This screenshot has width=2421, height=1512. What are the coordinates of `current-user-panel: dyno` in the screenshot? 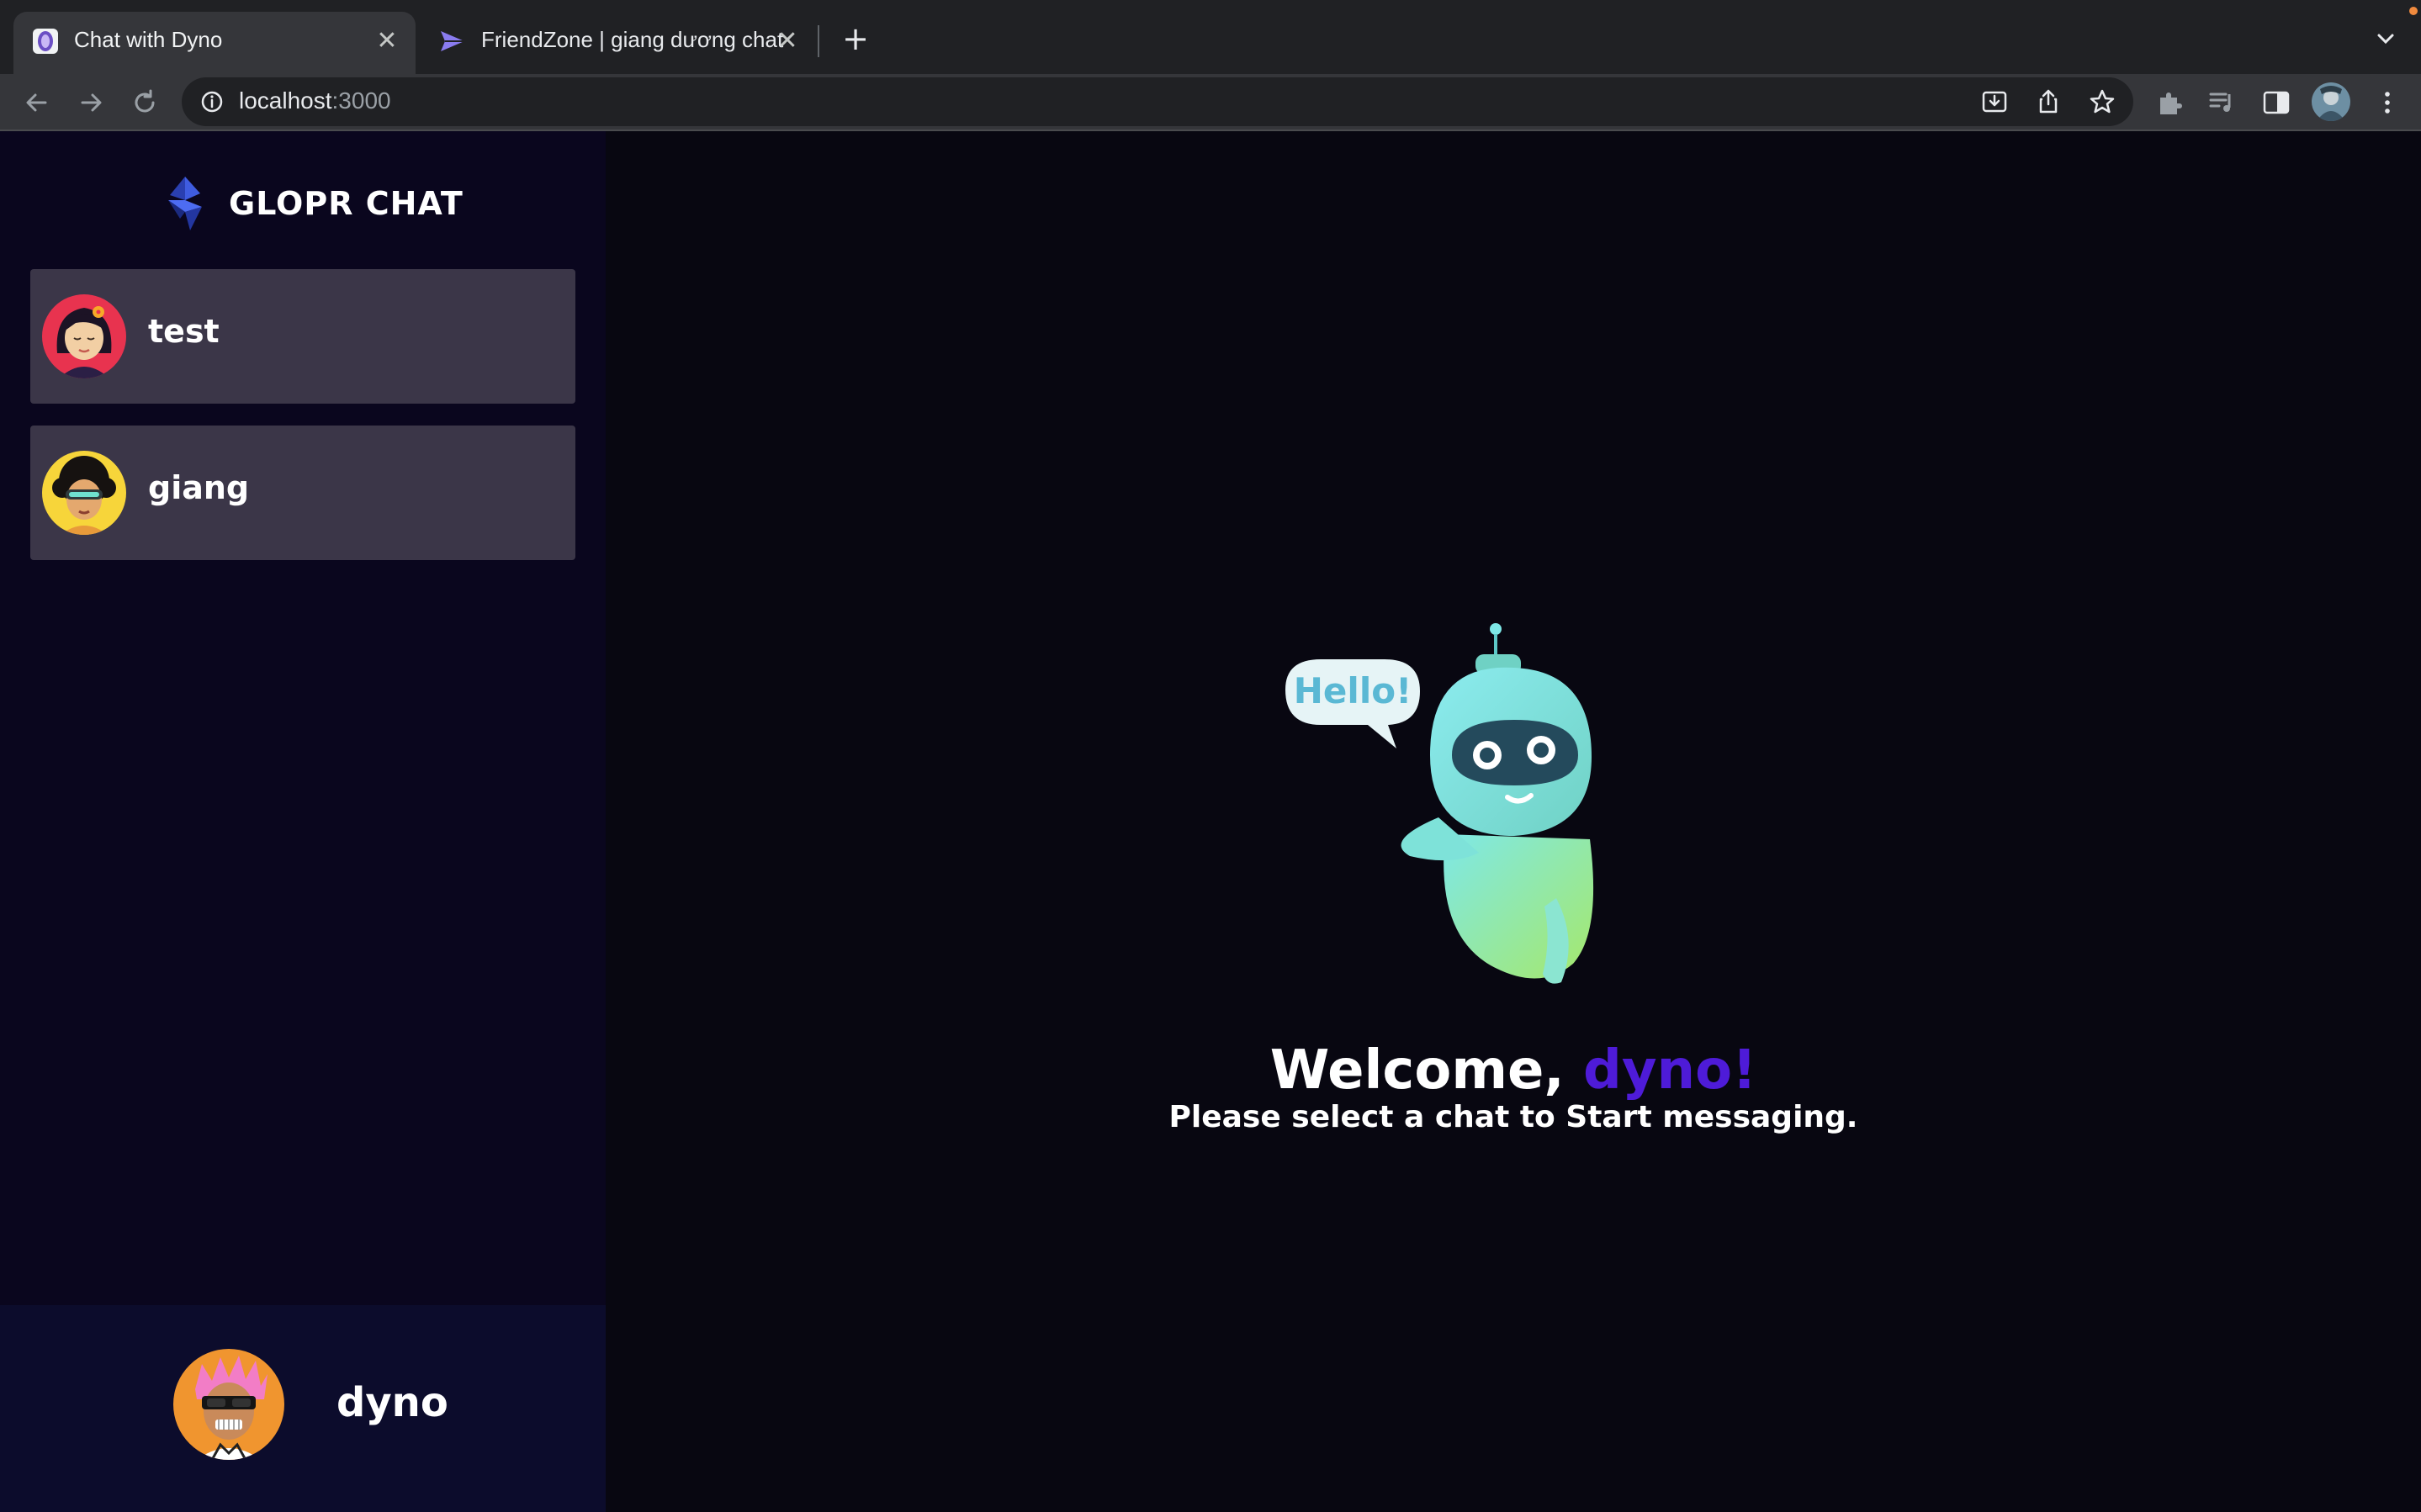 It's located at (303, 1408).